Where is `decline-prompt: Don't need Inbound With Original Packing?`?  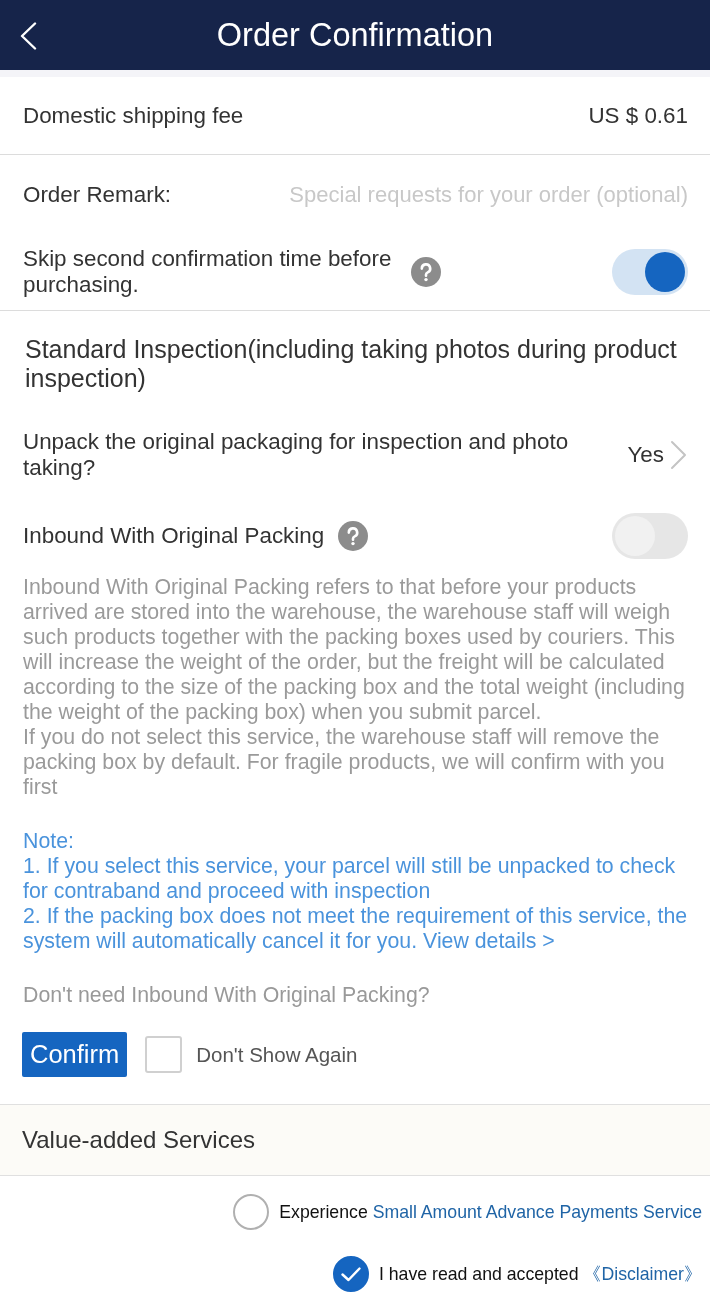
decline-prompt: Don't need Inbound With Original Packing? is located at coordinates (226, 995).